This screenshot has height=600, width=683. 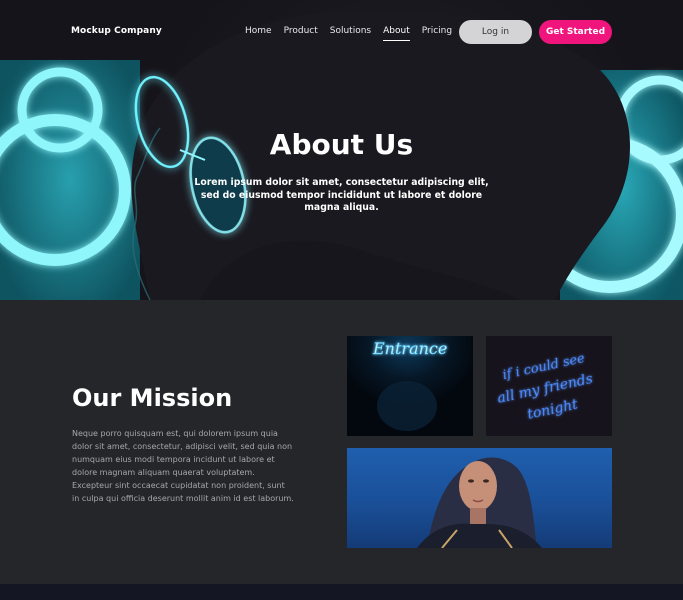 What do you see at coordinates (409, 348) in the screenshot?
I see `entrance-sign-text: Entrance` at bounding box center [409, 348].